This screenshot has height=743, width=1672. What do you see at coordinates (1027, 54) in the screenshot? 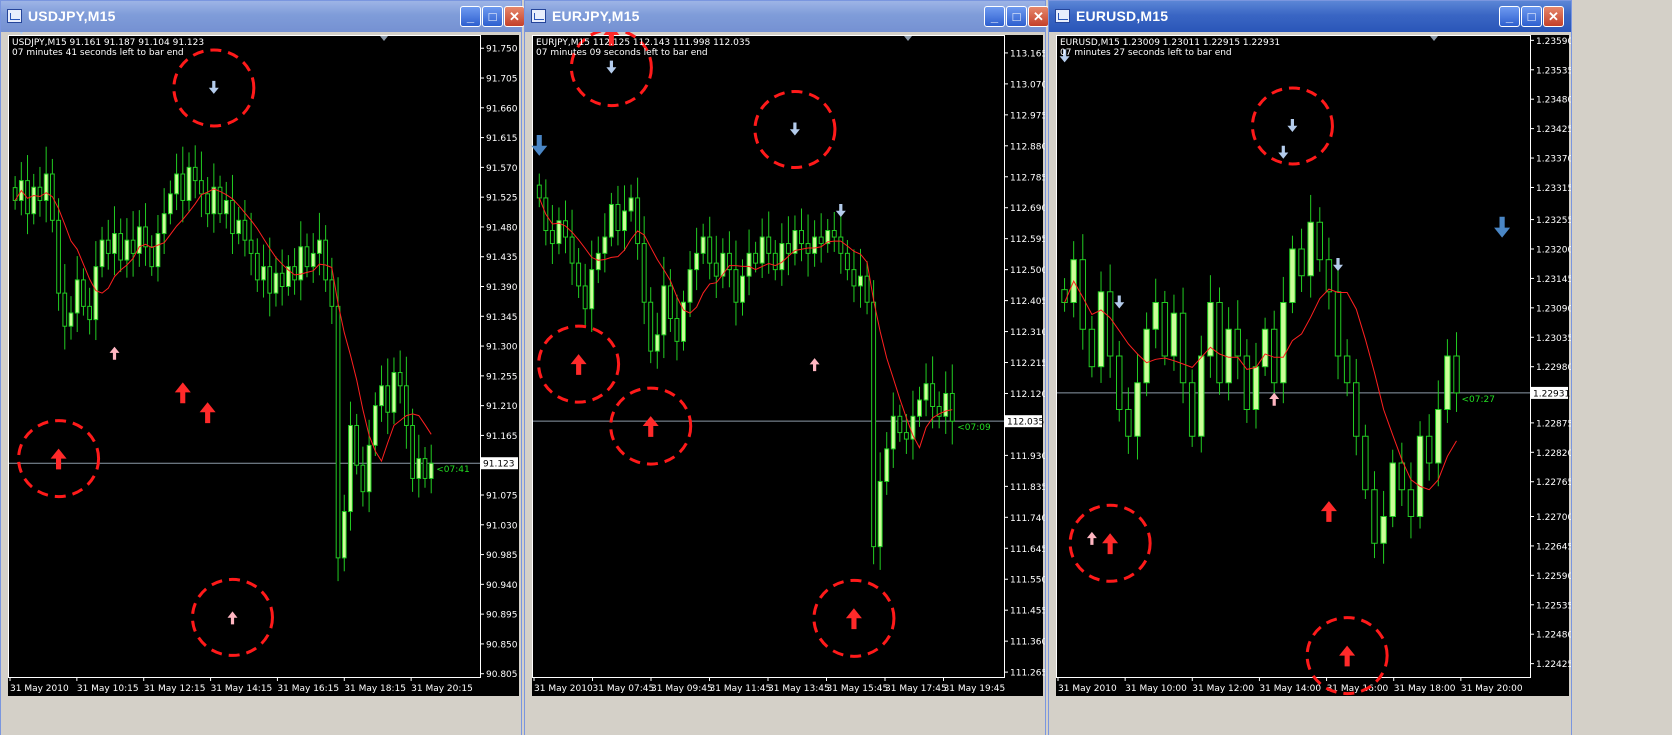
I see `price-axis-label: 113.165` at bounding box center [1027, 54].